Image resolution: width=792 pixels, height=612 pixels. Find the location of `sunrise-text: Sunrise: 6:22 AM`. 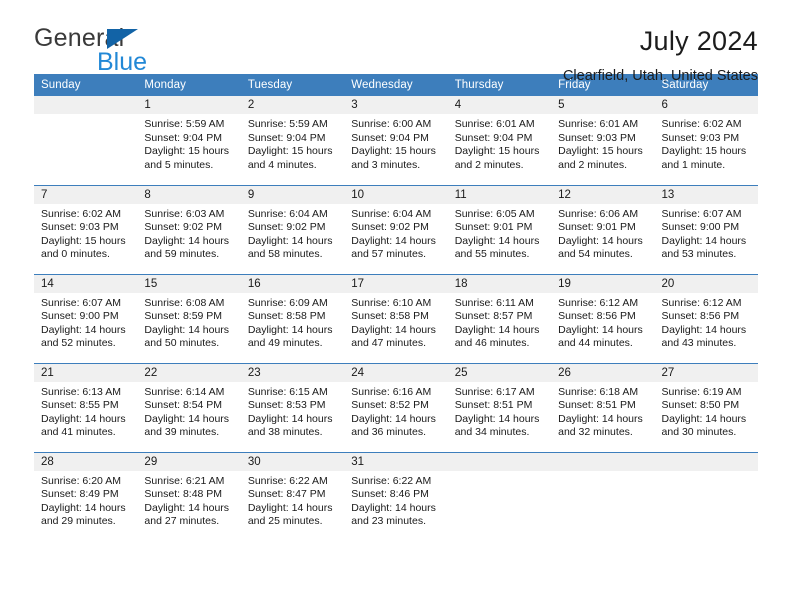

sunrise-text: Sunrise: 6:22 AM is located at coordinates (391, 480).